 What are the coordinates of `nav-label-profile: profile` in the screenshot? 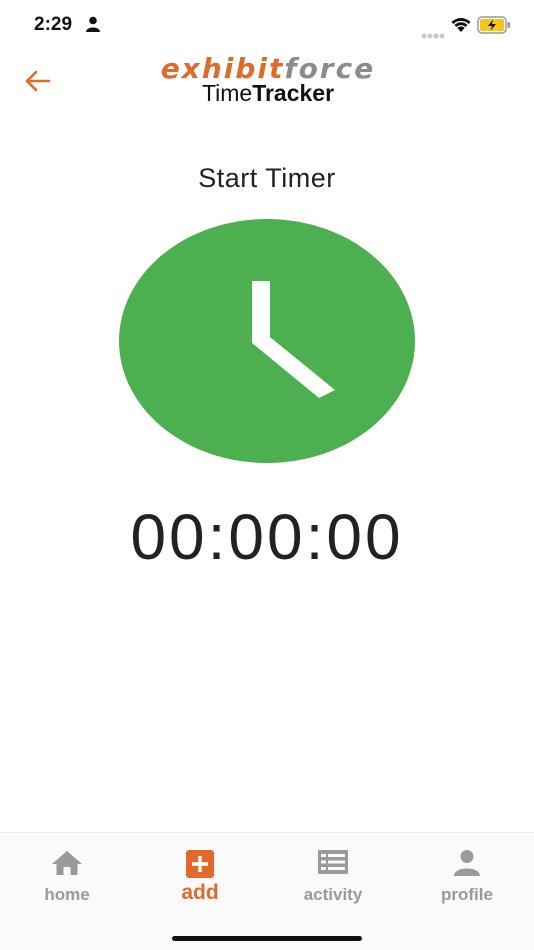 It's located at (467, 894).